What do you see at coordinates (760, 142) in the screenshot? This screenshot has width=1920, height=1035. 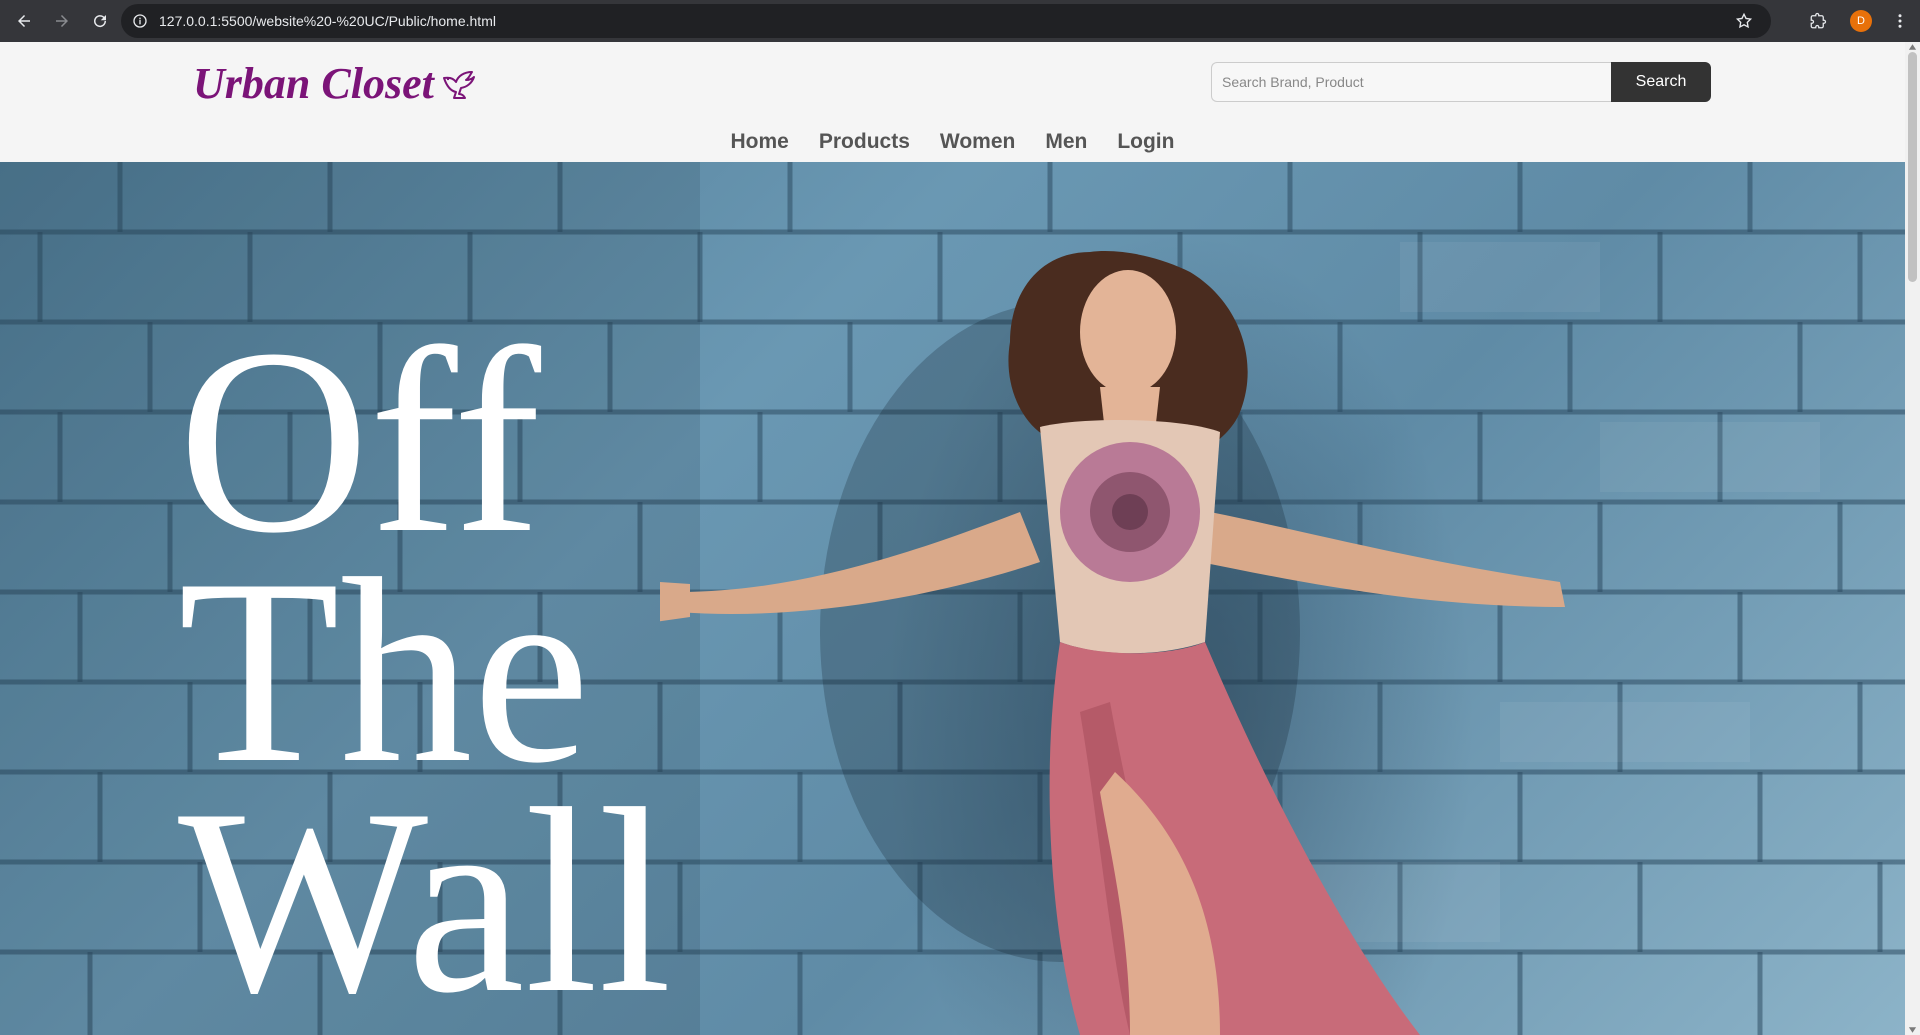 I see `nav-home: Home` at bounding box center [760, 142].